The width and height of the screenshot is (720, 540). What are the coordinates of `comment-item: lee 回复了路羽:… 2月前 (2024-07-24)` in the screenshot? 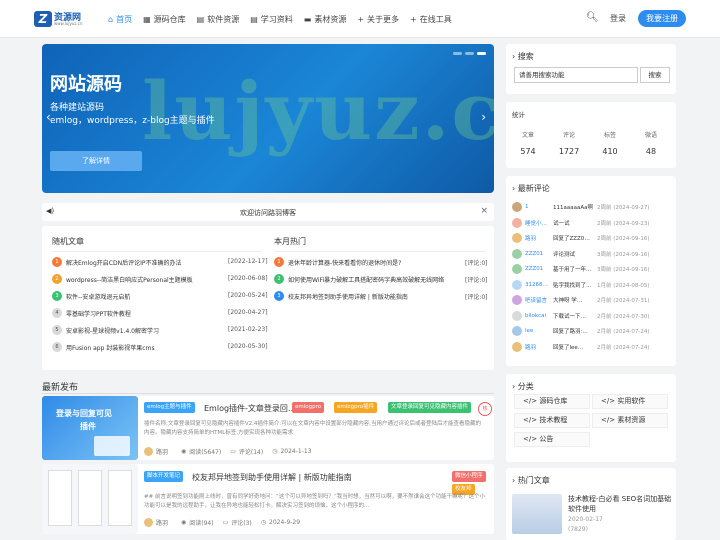 It's located at (581, 331).